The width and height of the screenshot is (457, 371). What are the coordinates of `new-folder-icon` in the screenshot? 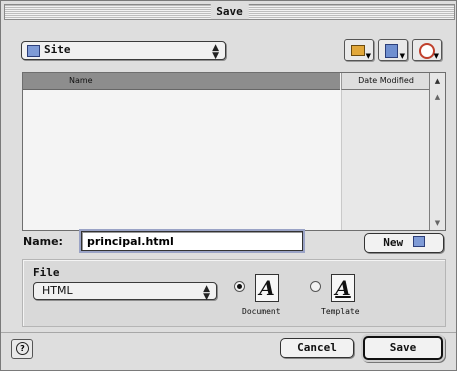 It's located at (418, 241).